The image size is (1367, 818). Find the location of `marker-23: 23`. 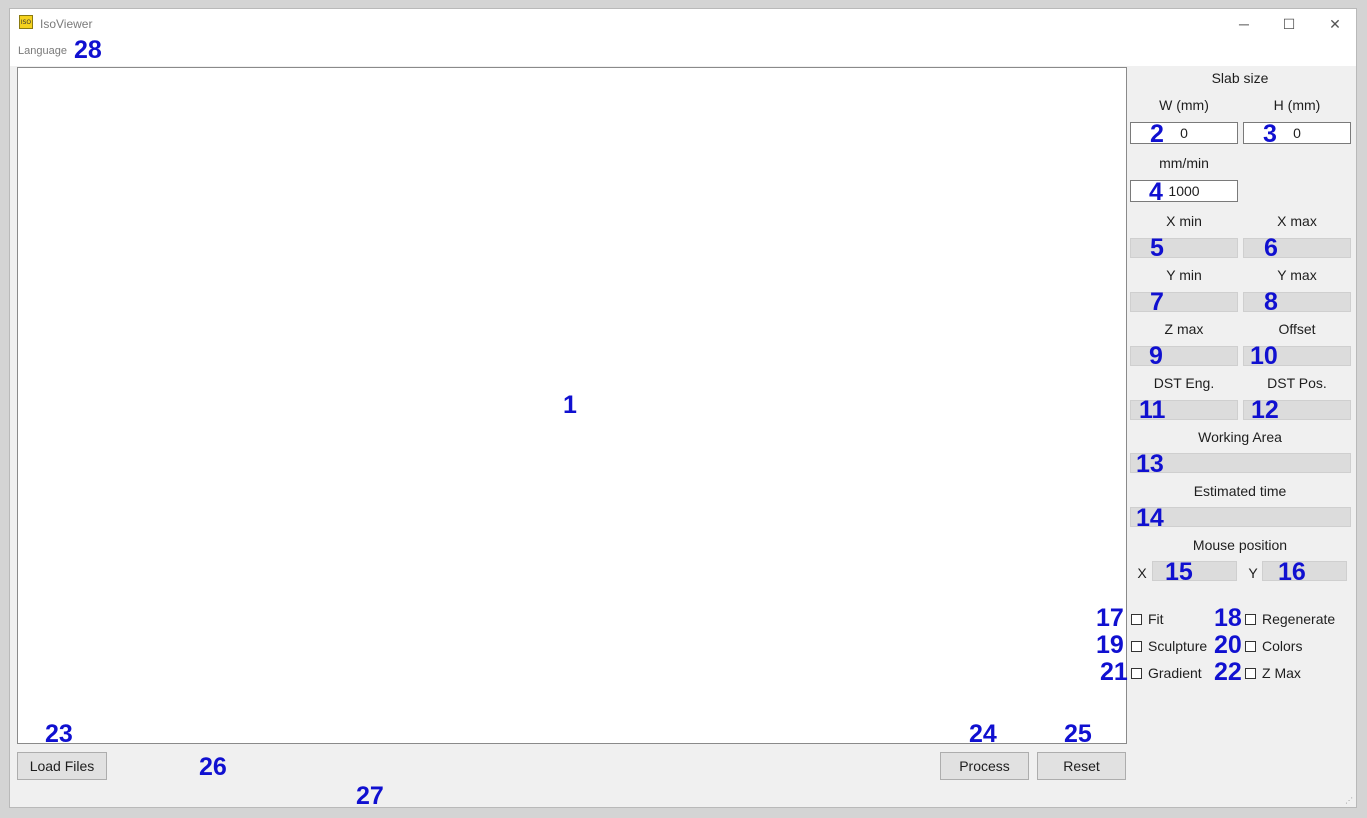

marker-23: 23 is located at coordinates (59, 734).